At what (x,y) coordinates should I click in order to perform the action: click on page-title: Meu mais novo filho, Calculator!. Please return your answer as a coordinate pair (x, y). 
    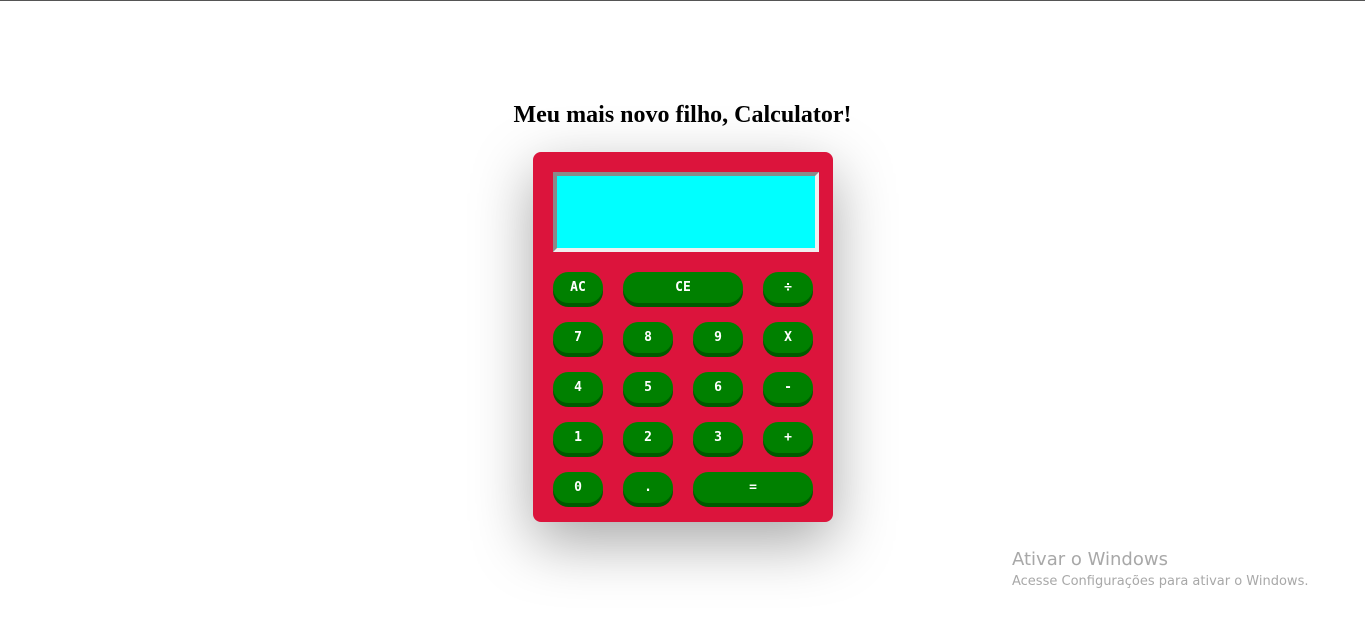
    Looking at the image, I should click on (682, 115).